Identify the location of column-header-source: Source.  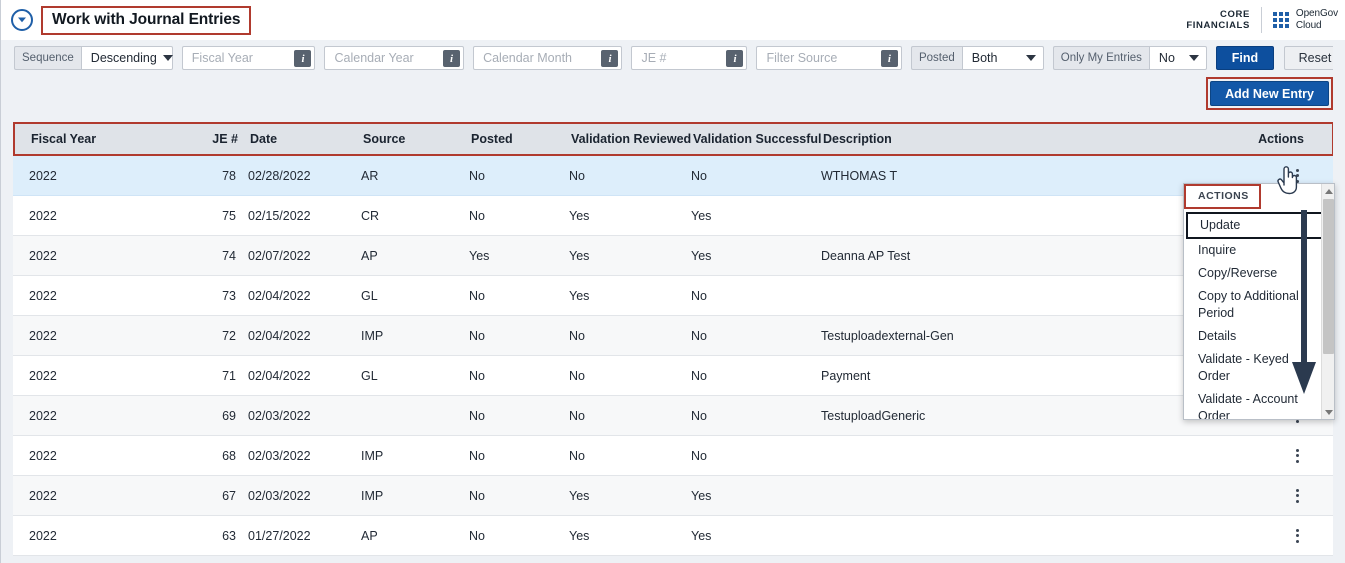
(417, 139).